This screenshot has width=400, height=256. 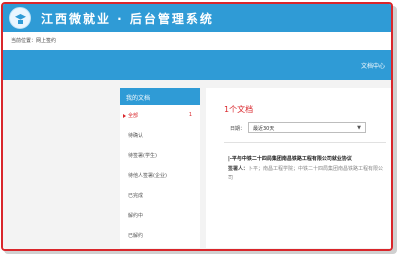 What do you see at coordinates (136, 136) in the screenshot?
I see `sidebar-item-label: 待确认` at bounding box center [136, 136].